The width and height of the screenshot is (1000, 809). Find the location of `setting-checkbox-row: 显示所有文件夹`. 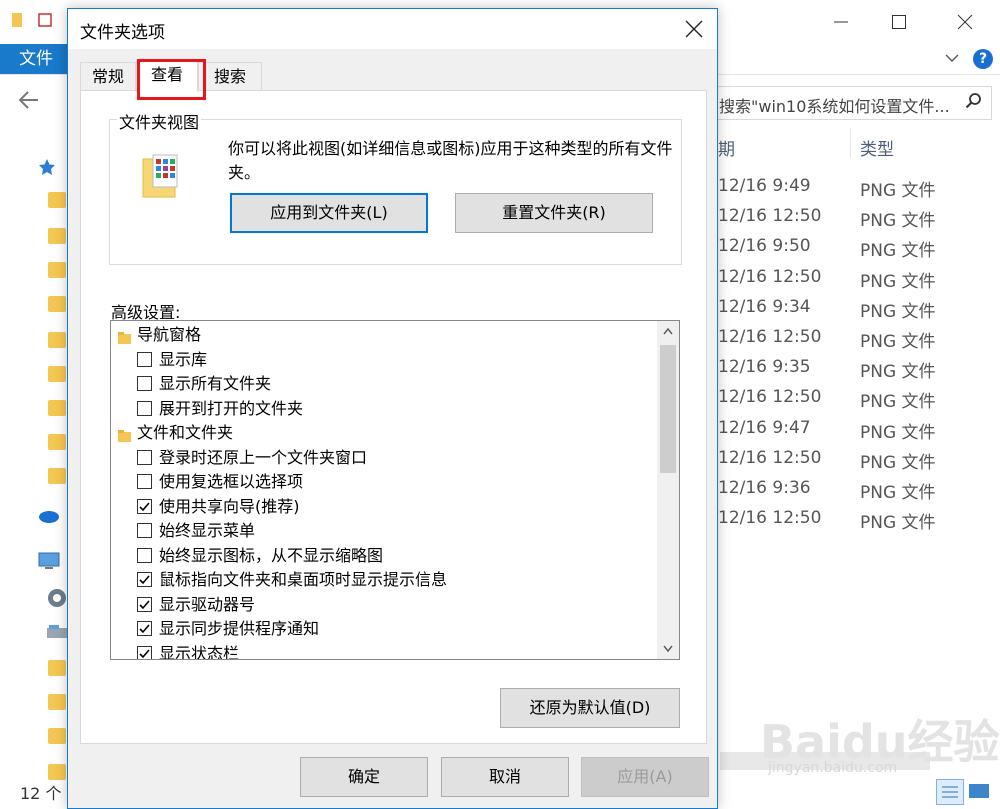

setting-checkbox-row: 显示所有文件夹 is located at coordinates (384, 384).